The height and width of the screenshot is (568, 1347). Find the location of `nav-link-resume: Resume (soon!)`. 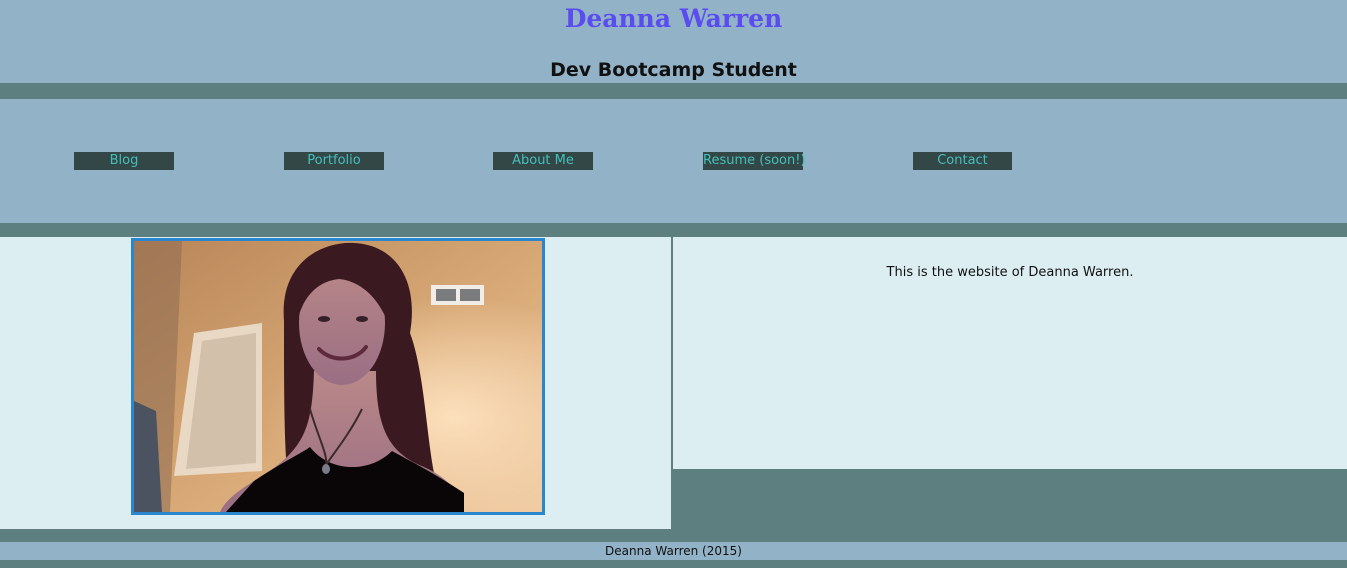

nav-link-resume: Resume (soon!) is located at coordinates (754, 161).